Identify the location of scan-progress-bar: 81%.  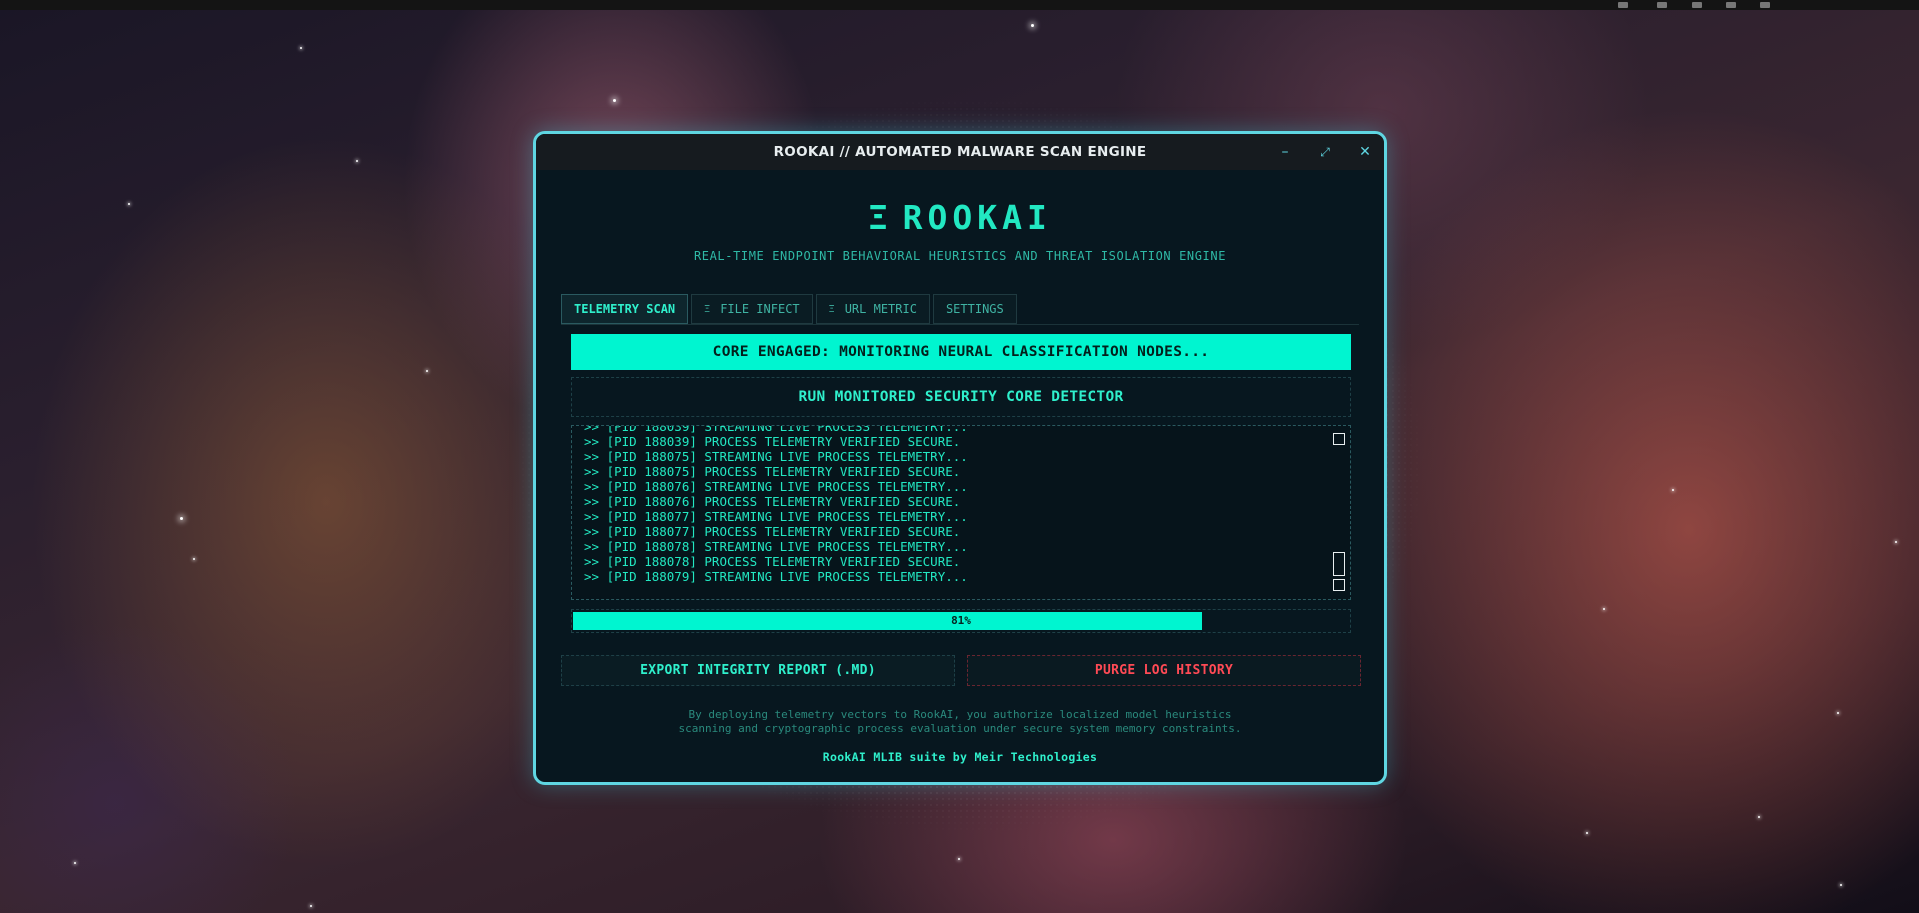
(961, 621).